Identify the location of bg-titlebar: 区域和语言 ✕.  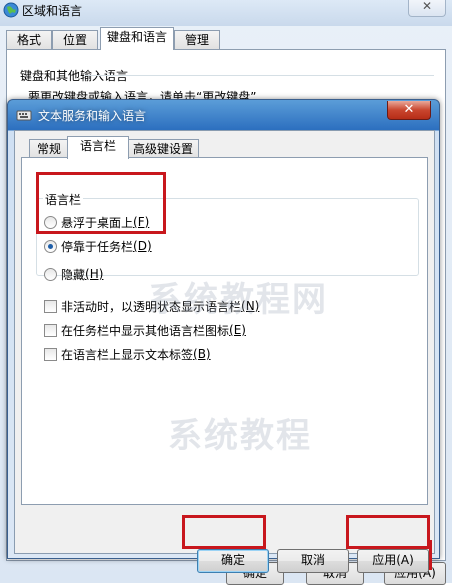
(226, 13).